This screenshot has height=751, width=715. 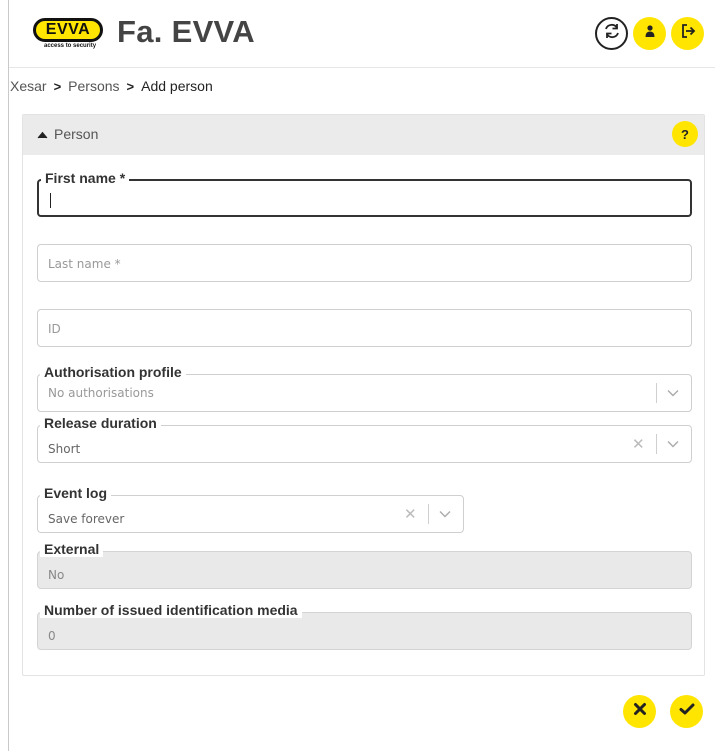 I want to click on user-button, so click(x=649, y=33).